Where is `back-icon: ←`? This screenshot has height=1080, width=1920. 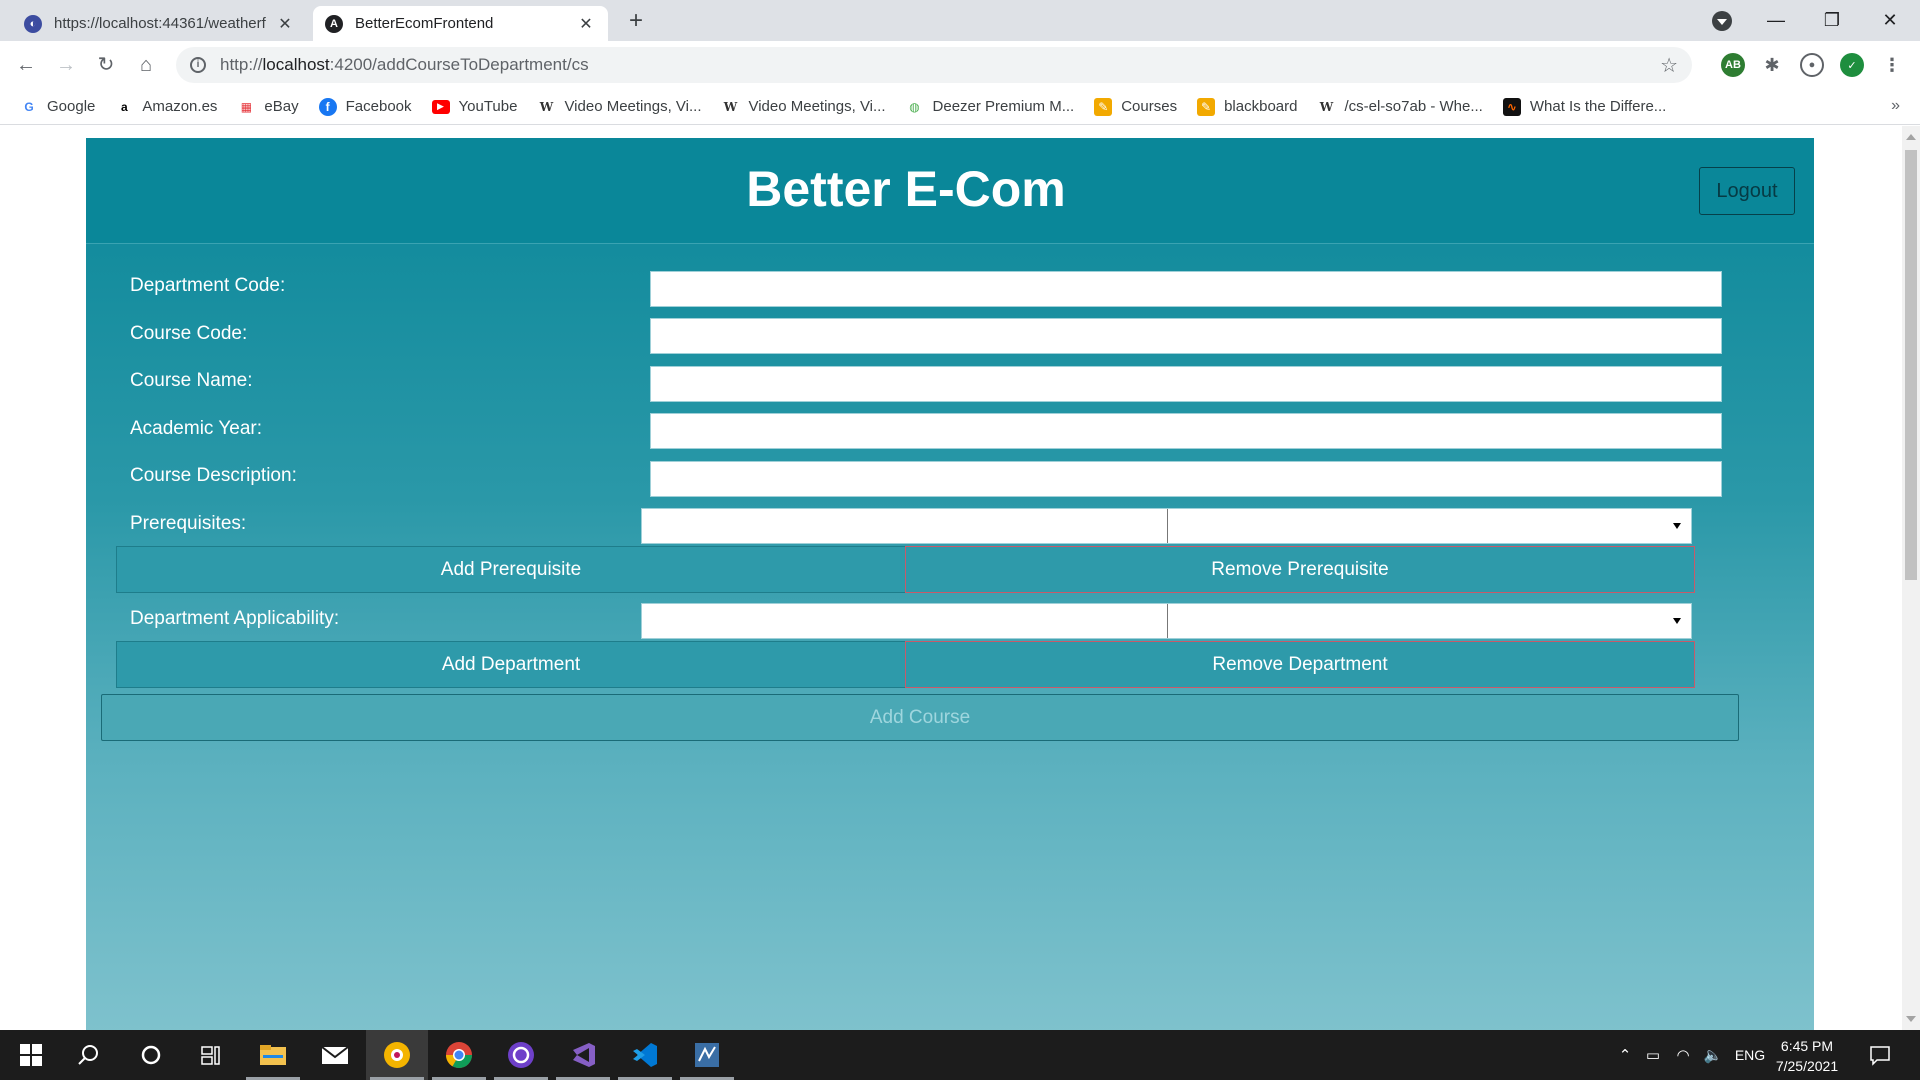 back-icon: ← is located at coordinates (26, 65).